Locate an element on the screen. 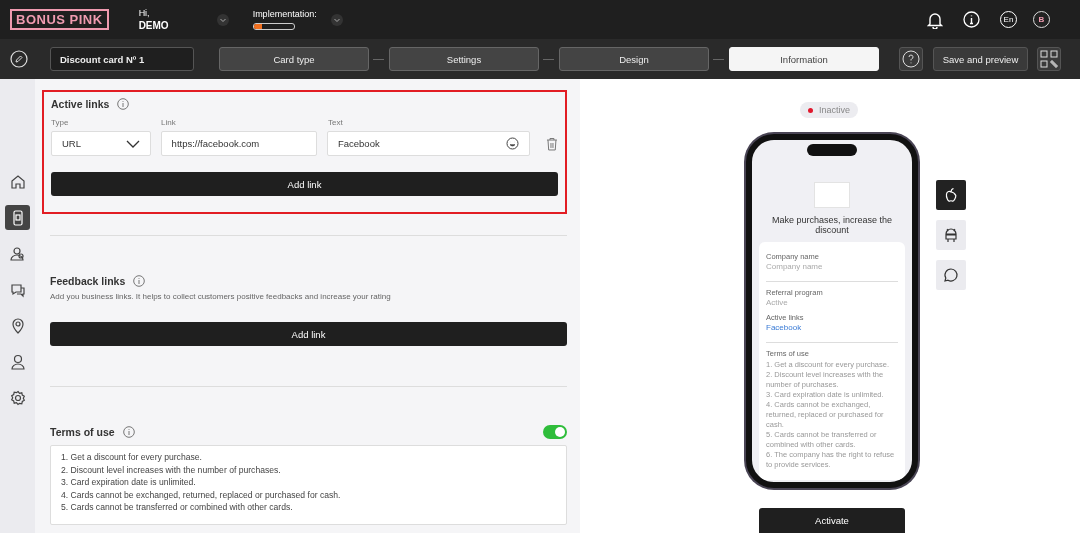  step-tab: Information is located at coordinates (804, 59).